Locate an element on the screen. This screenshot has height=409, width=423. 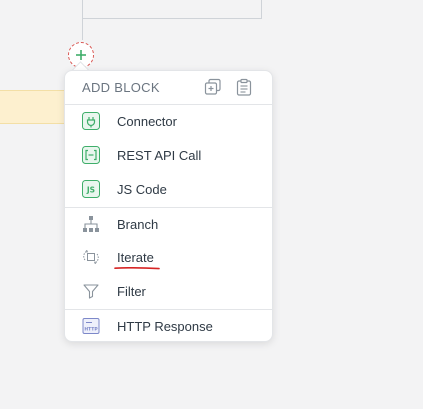
clipboard-icon is located at coordinates (244, 87).